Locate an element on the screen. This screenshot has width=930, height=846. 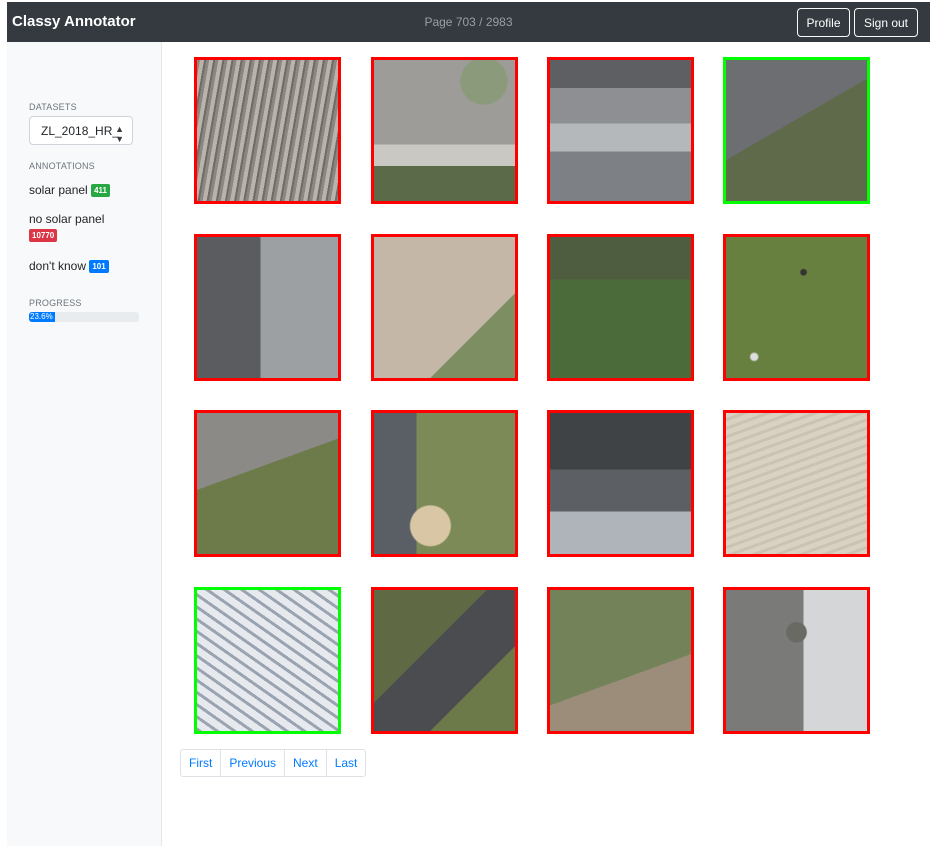
annotation-label: no solar panel is located at coordinates (67, 219).